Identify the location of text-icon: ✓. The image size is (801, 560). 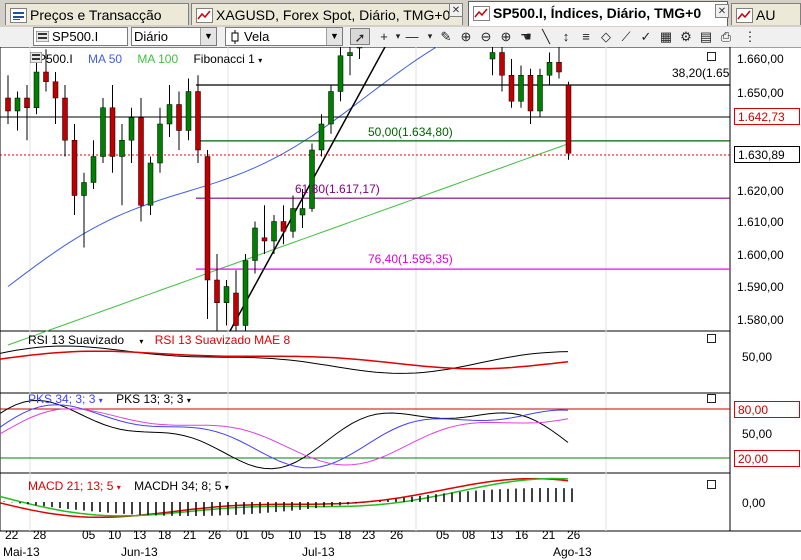
(646, 36).